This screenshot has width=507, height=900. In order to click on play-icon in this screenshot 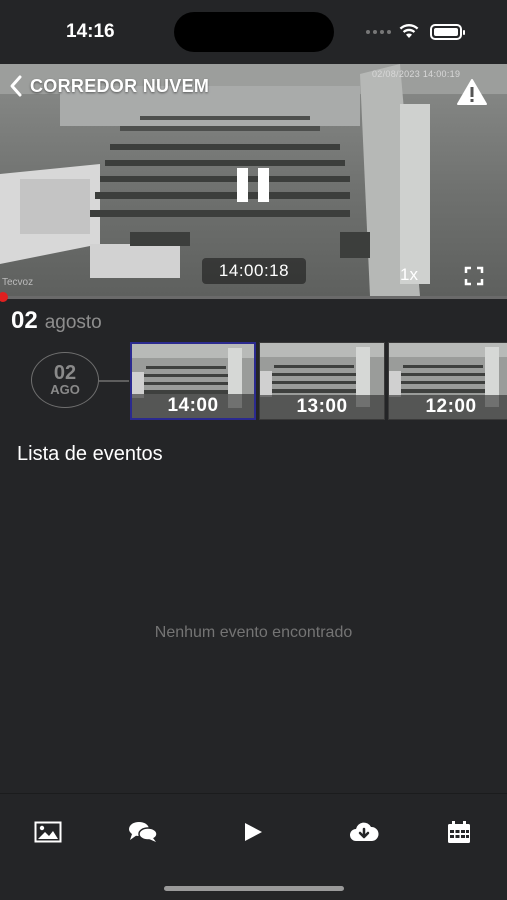, I will do `click(253, 832)`.